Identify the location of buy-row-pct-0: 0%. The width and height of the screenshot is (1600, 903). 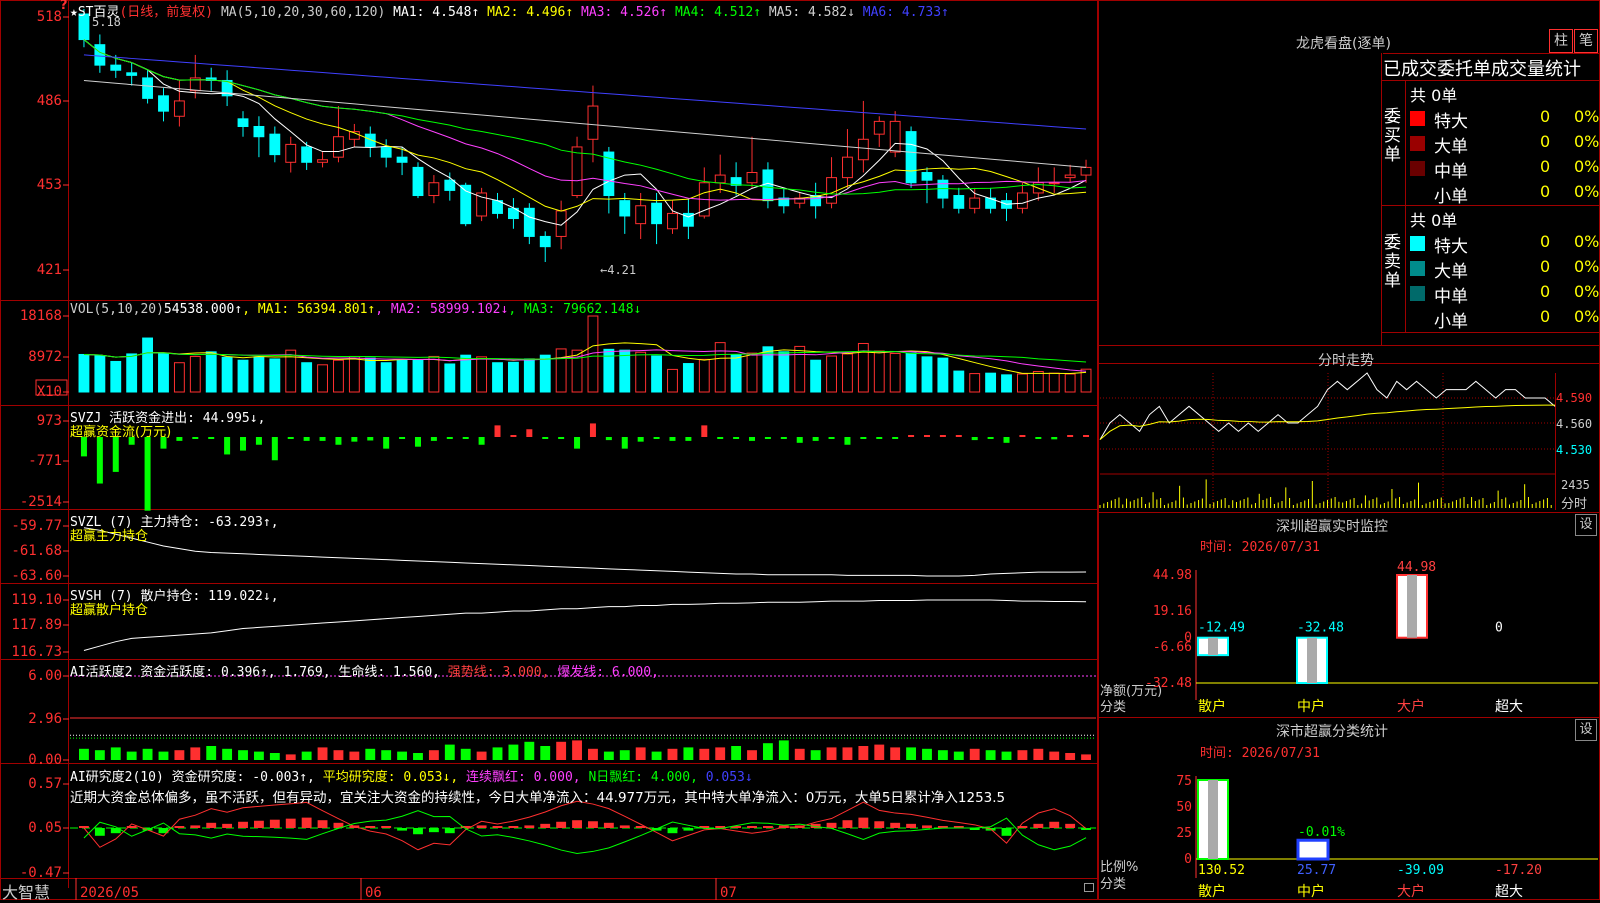
(1587, 116).